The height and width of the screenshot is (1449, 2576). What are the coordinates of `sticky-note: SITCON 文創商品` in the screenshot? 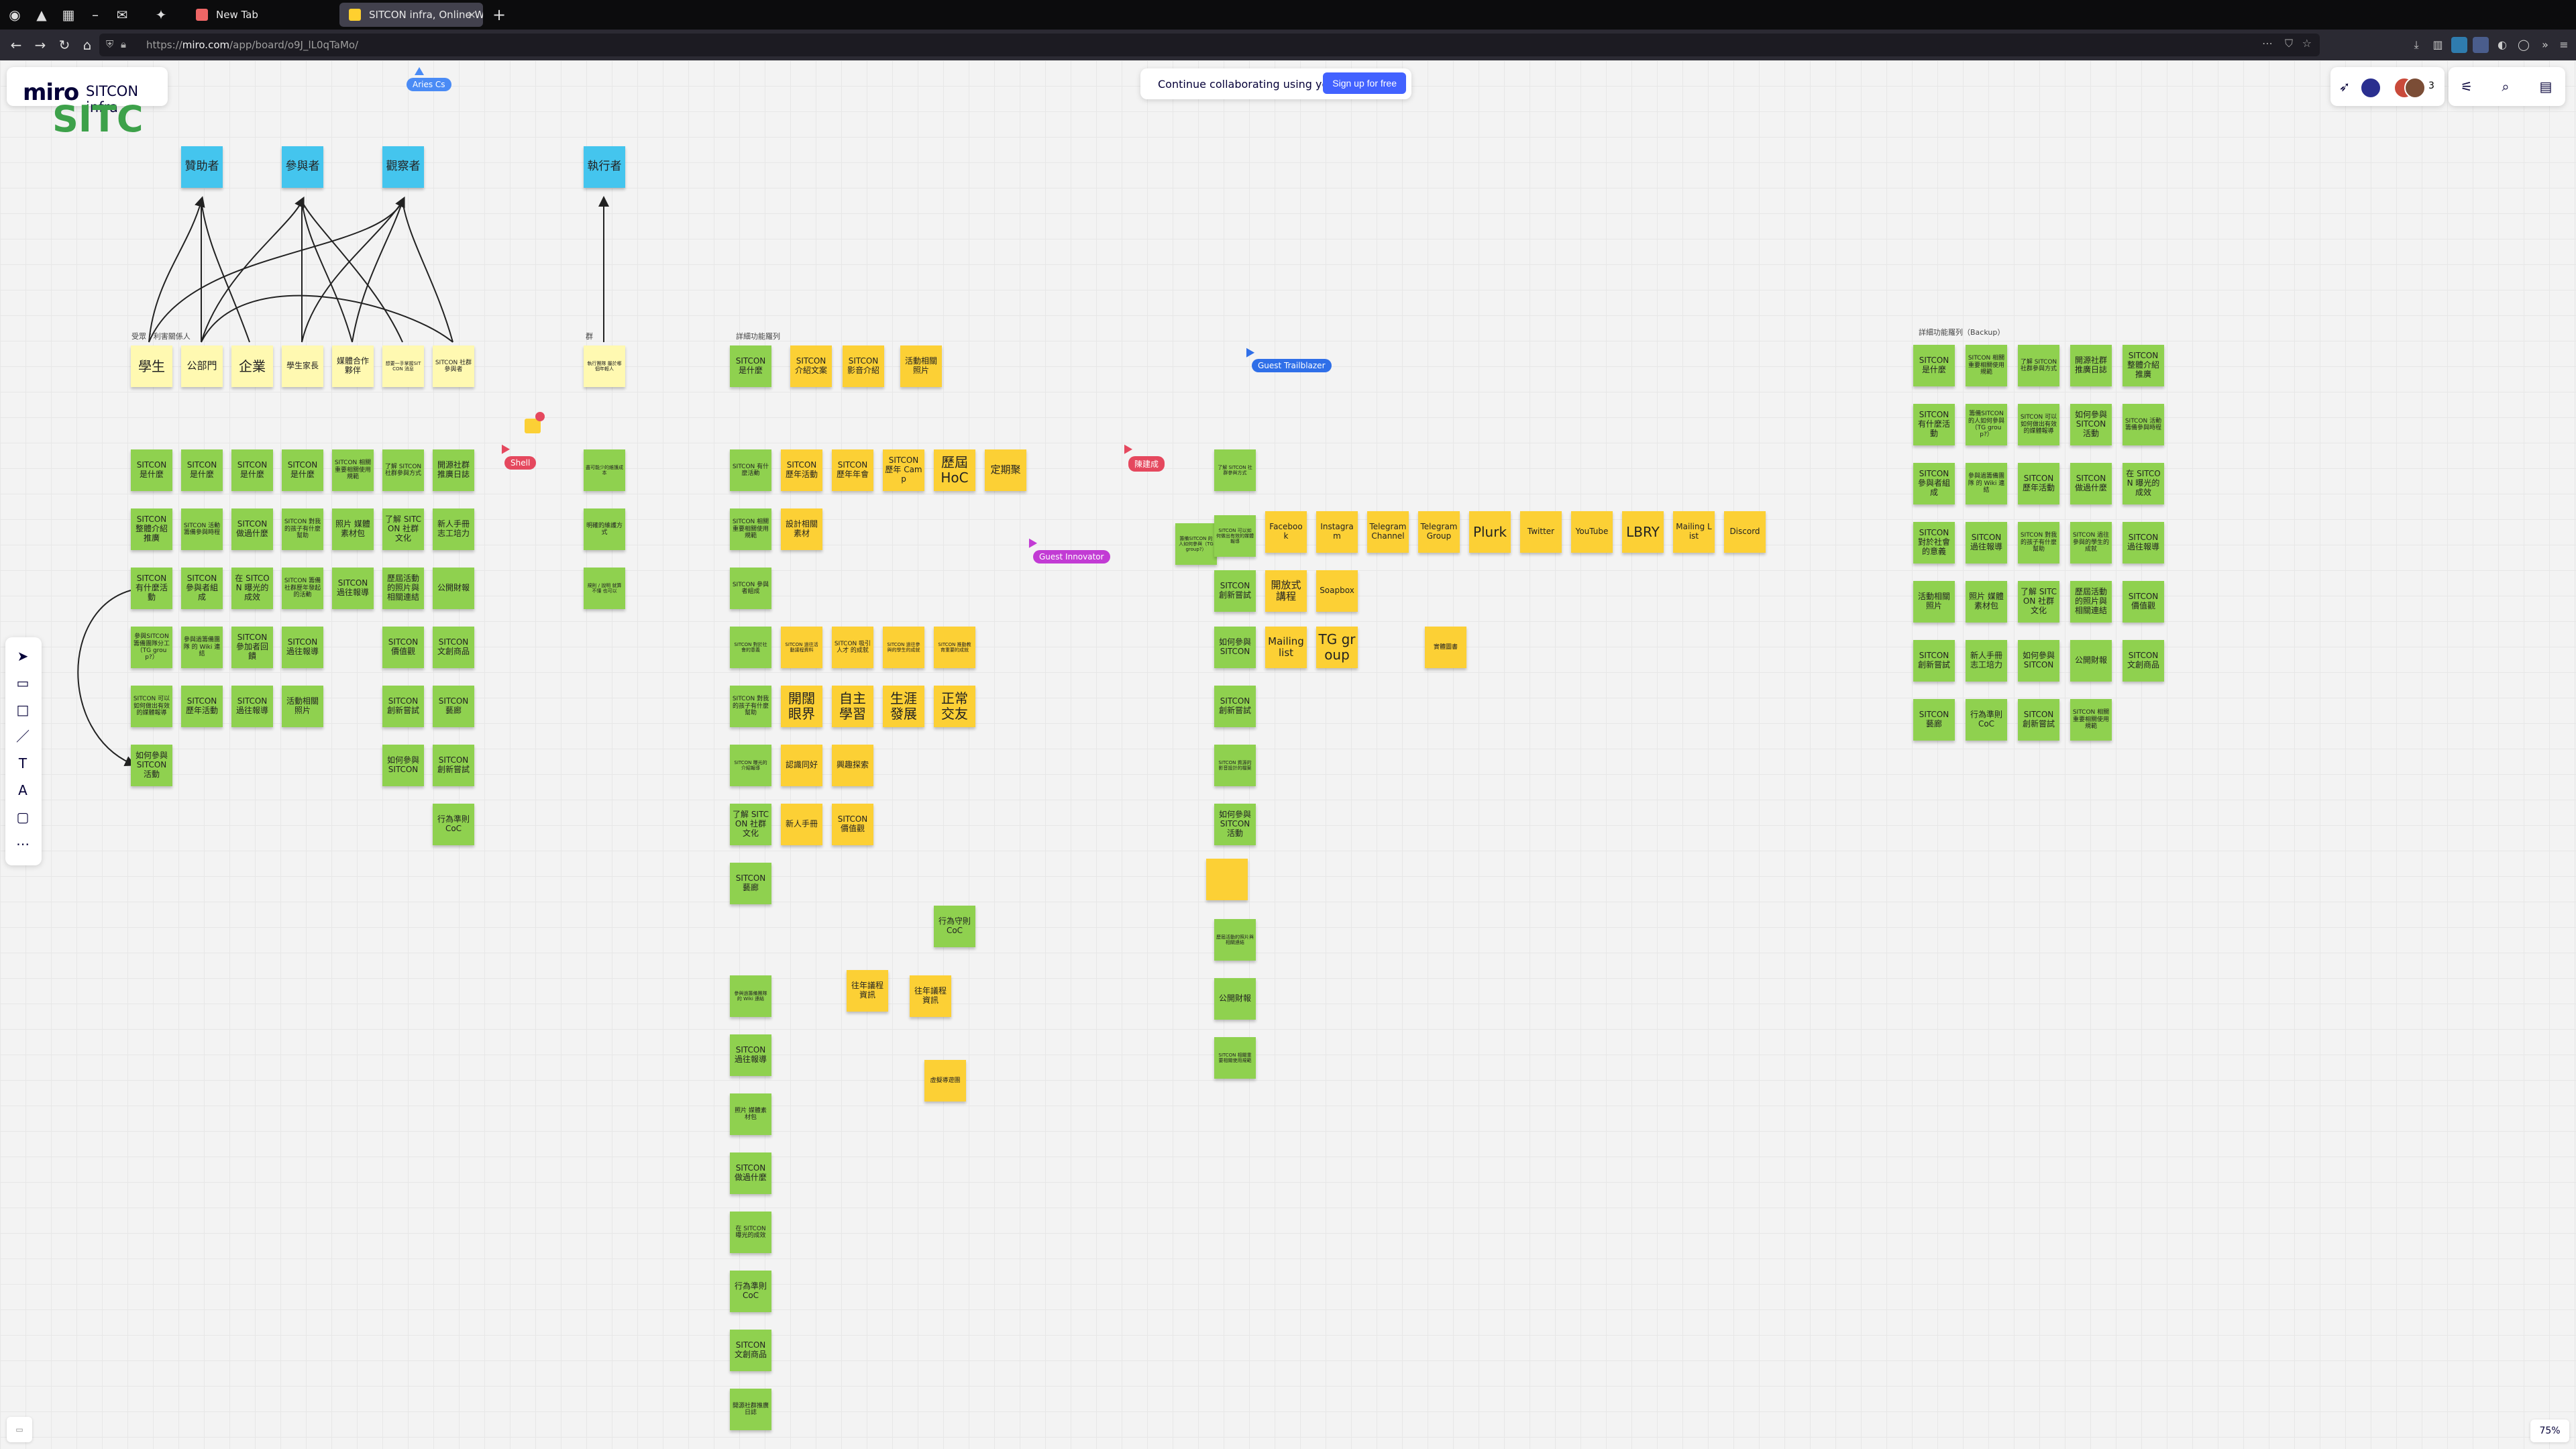 It's located at (2143, 661).